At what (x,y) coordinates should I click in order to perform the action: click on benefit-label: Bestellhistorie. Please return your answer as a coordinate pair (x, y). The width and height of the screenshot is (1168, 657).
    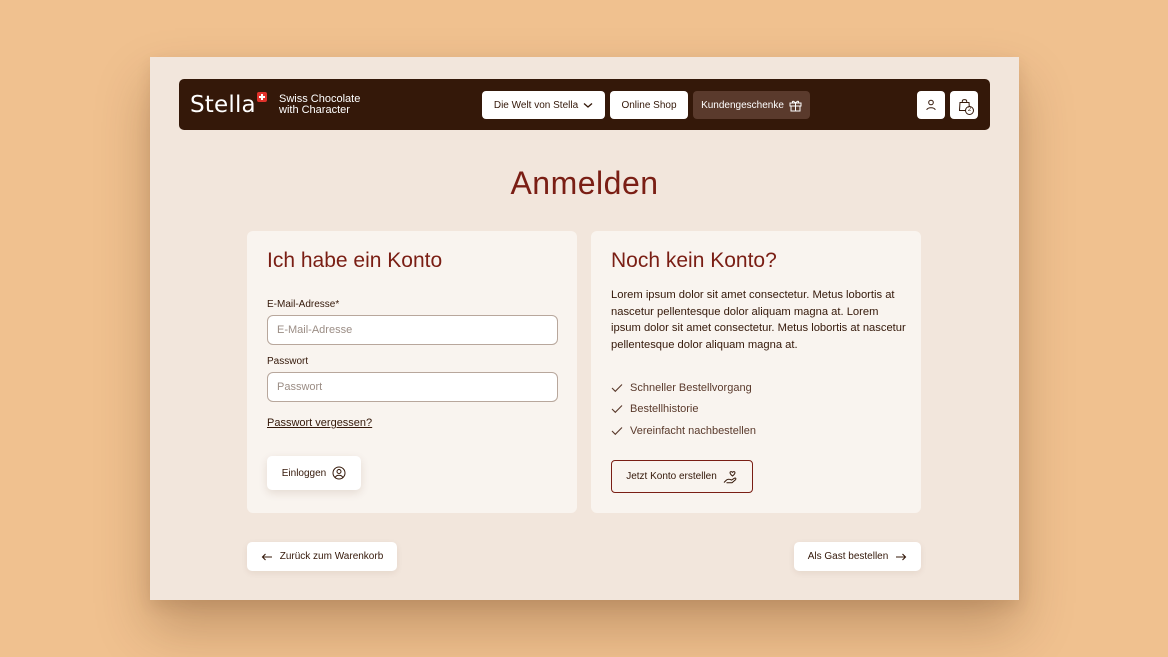
    Looking at the image, I should click on (664, 409).